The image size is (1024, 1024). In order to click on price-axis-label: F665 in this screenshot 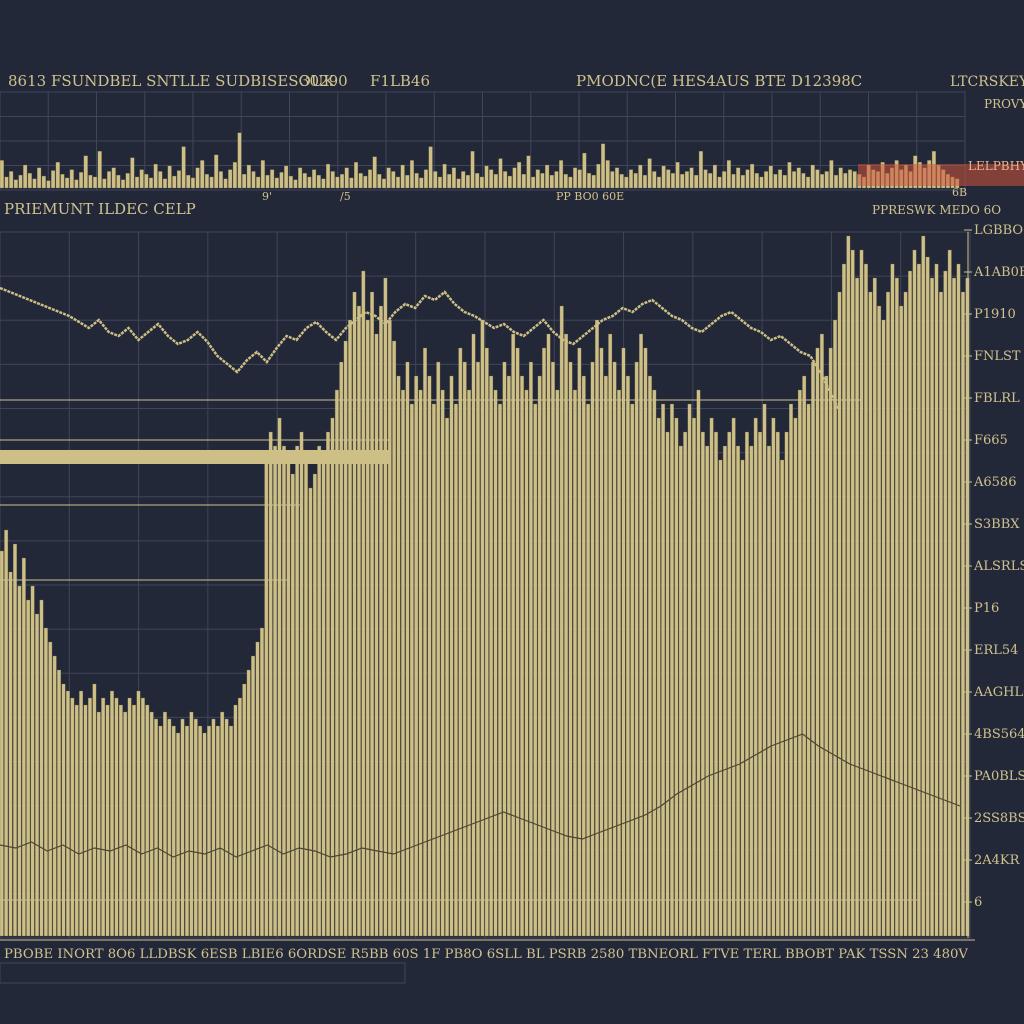, I will do `click(991, 440)`.